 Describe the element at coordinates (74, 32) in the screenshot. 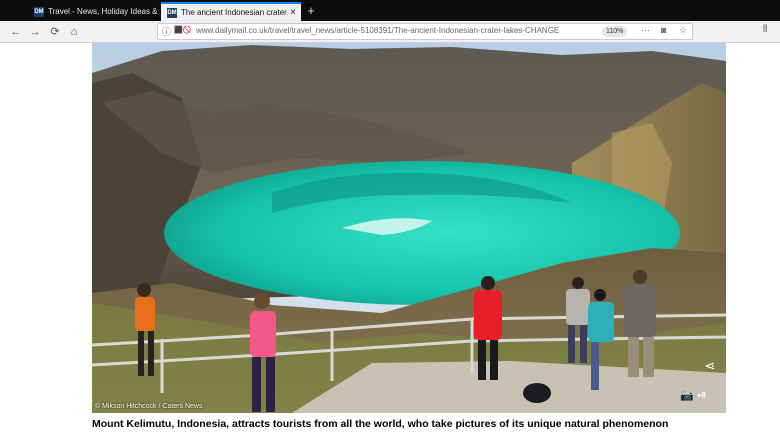

I see `home-button: ⌂` at that location.